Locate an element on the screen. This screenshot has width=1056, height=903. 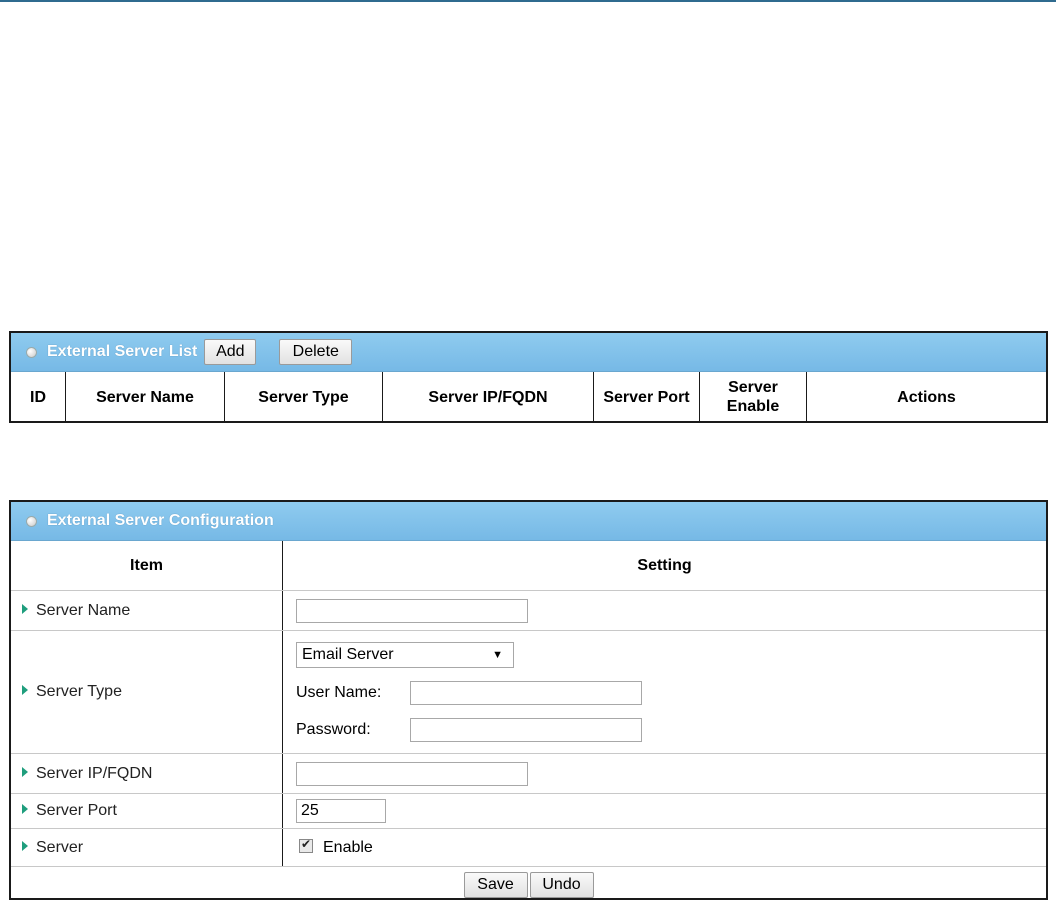
config-title: External Server Configuration is located at coordinates (160, 520).